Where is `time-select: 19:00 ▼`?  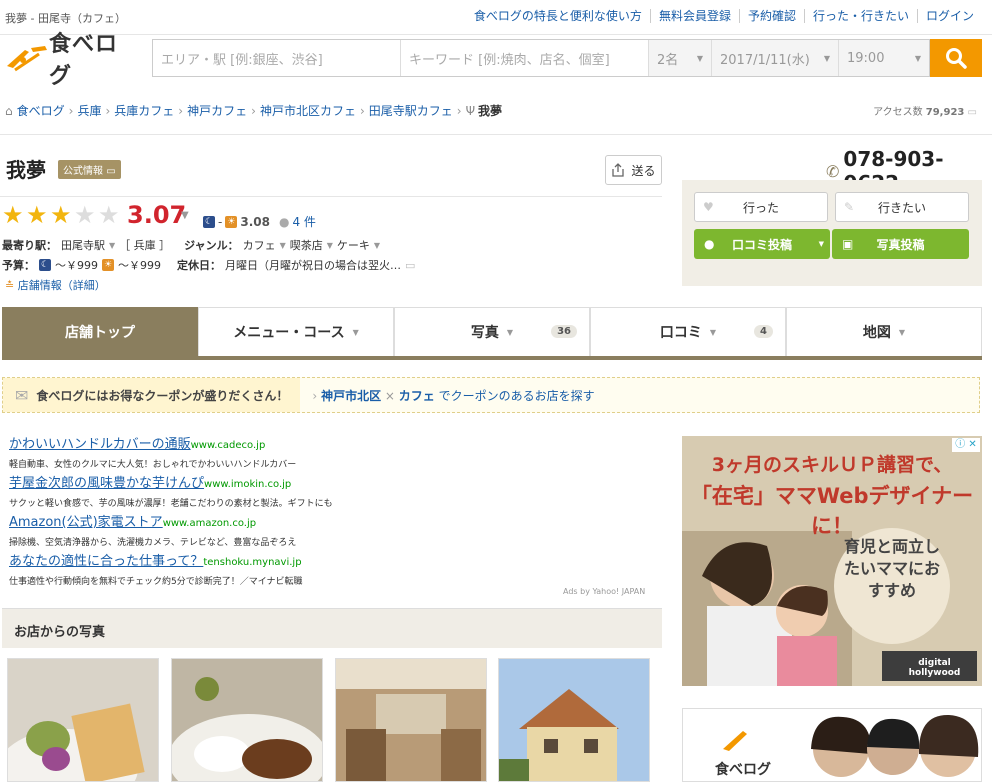
time-select: 19:00 ▼ is located at coordinates (884, 58).